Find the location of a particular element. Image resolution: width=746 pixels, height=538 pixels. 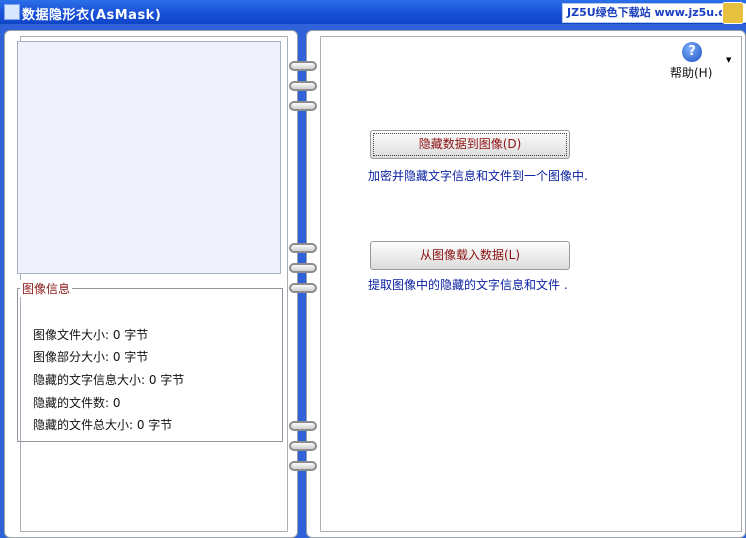

hidden-files-total-size: 隐藏的文件总大小: 0 字节 is located at coordinates (103, 425).